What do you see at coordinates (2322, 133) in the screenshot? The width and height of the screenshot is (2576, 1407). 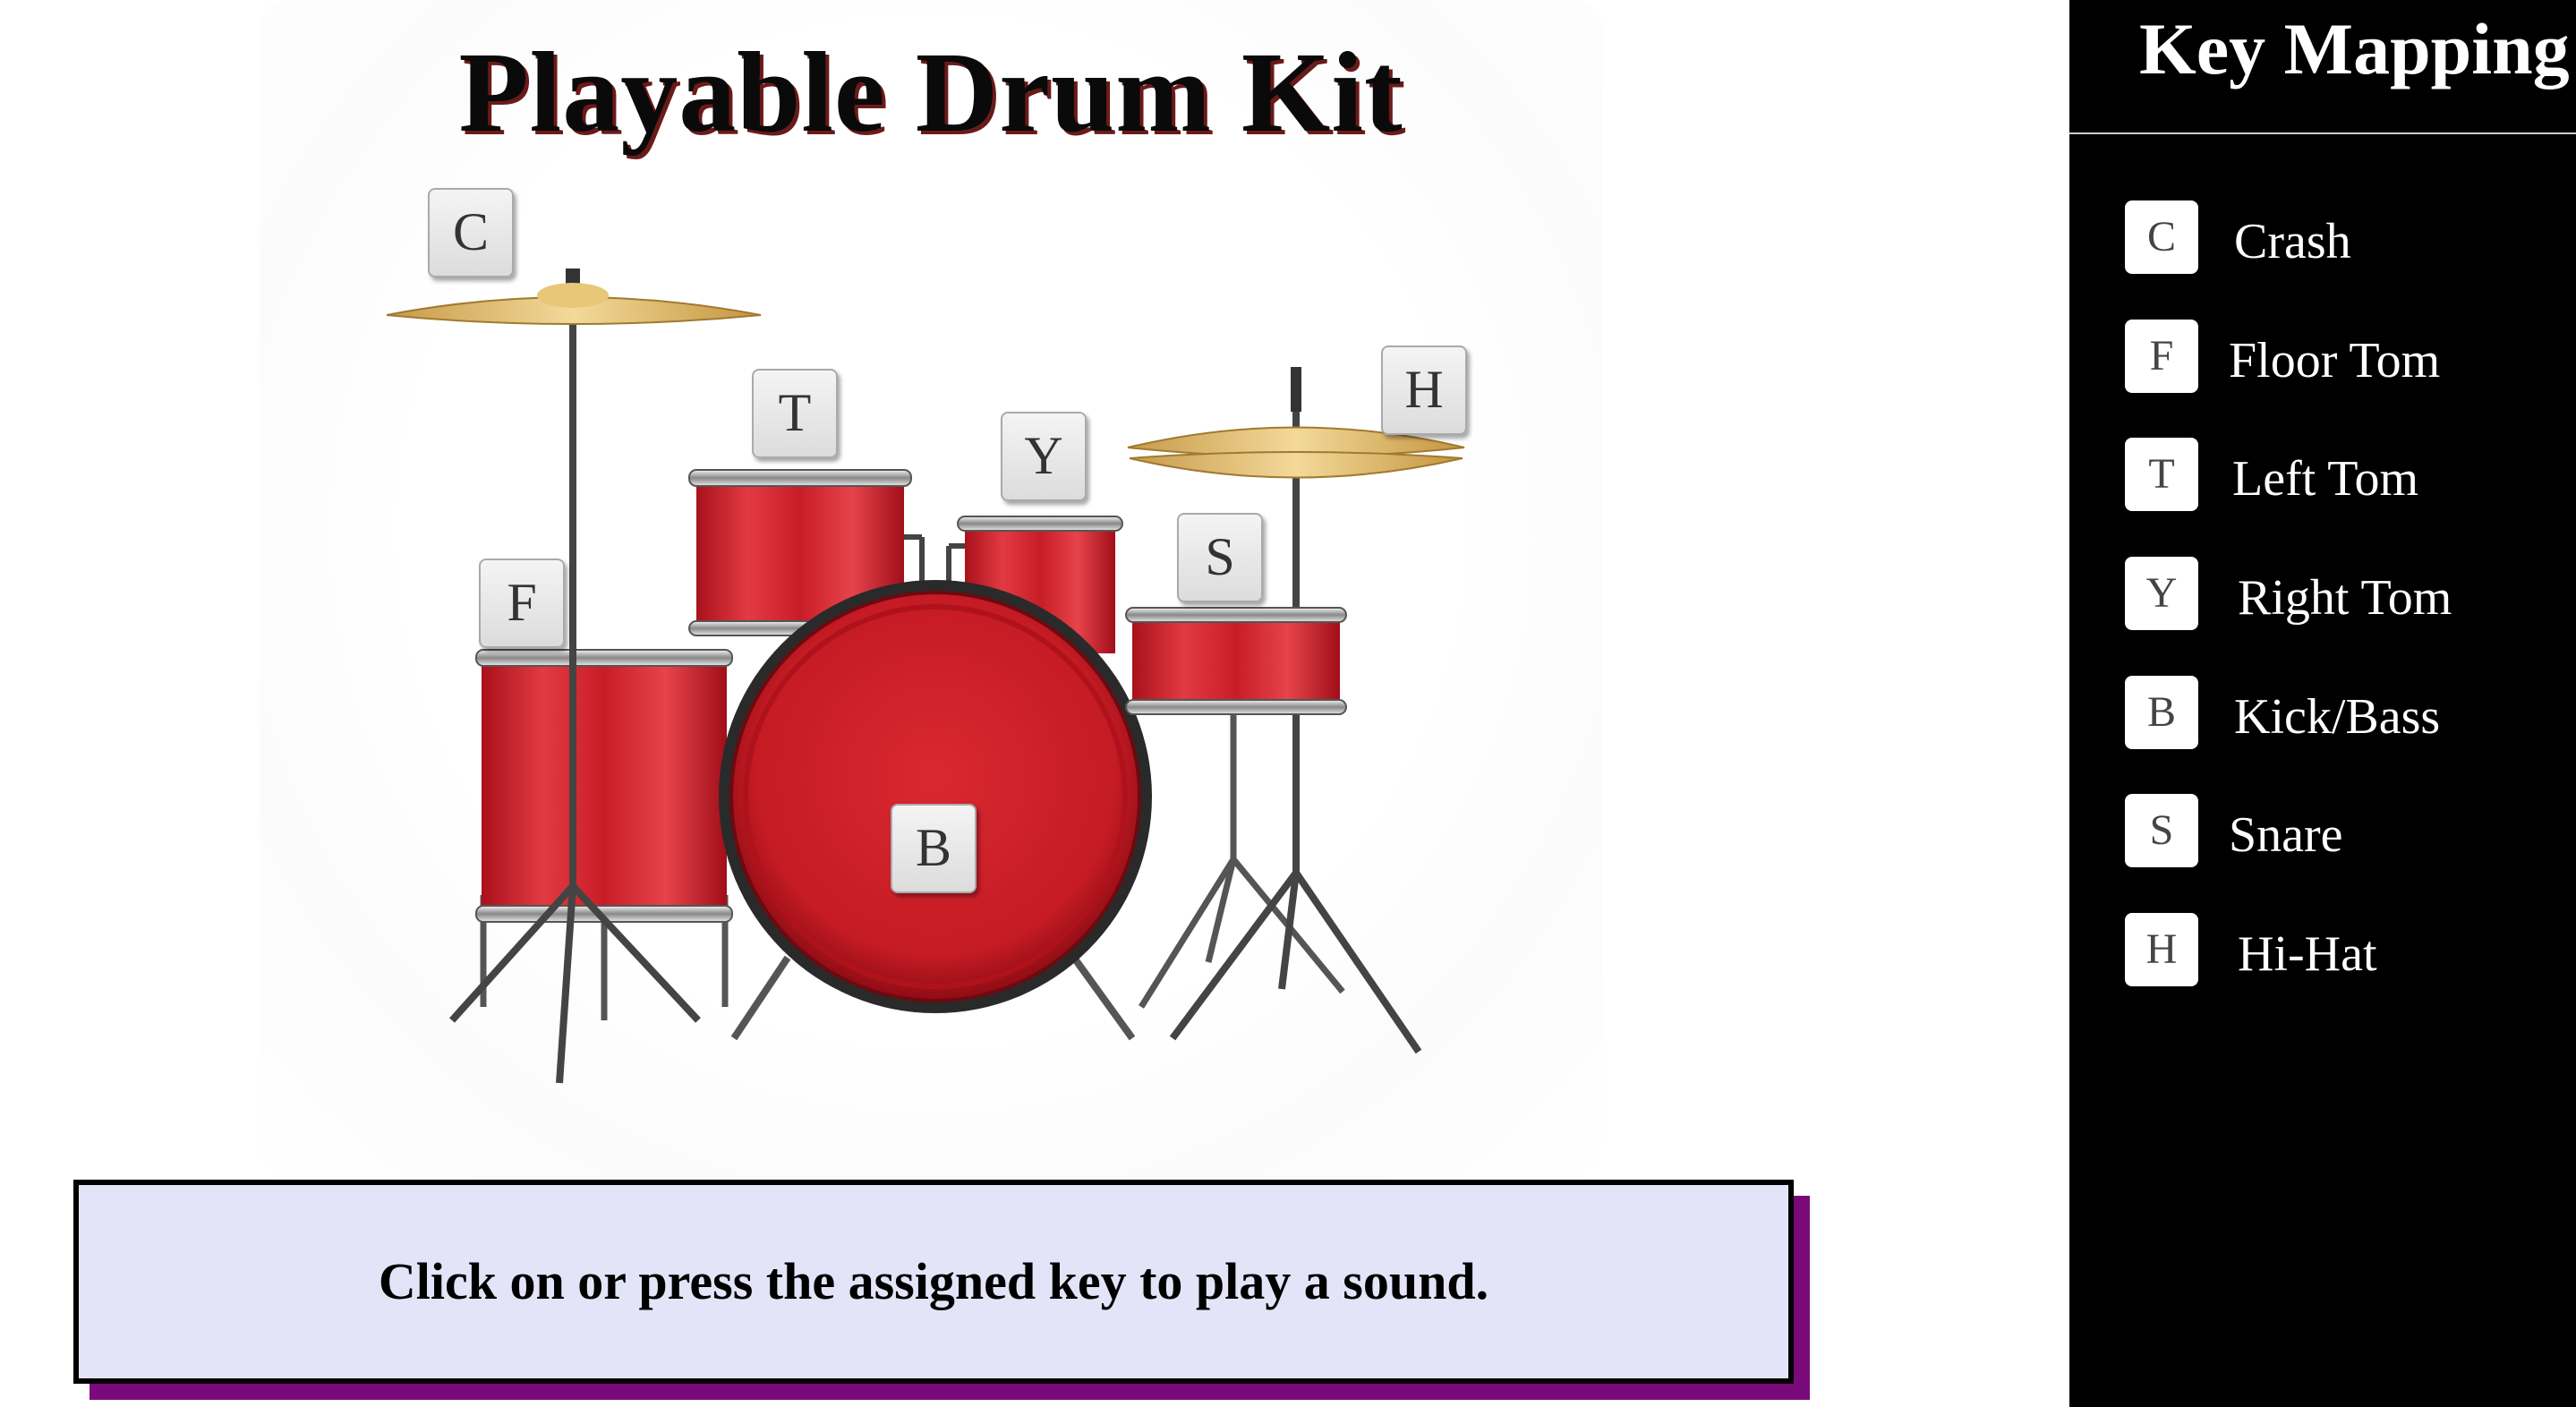 I see `sidebar-divider` at bounding box center [2322, 133].